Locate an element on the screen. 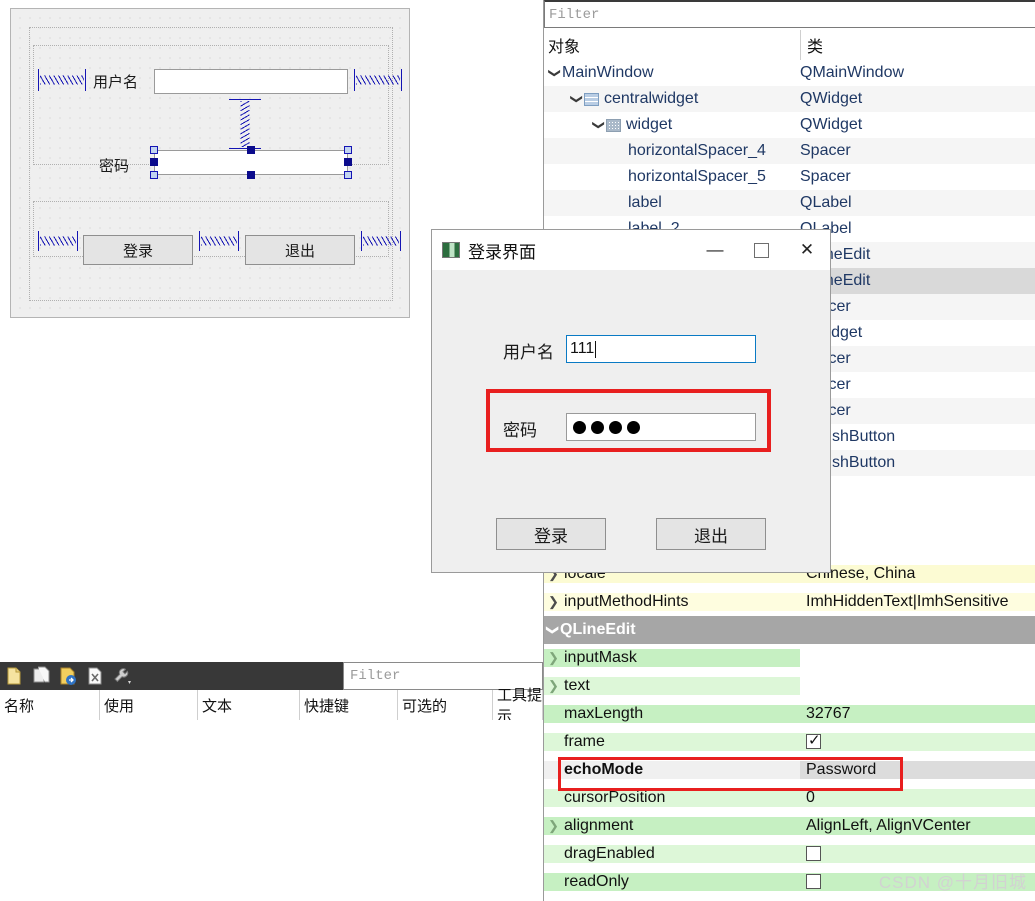  property-row: ❯ text is located at coordinates (789, 686).